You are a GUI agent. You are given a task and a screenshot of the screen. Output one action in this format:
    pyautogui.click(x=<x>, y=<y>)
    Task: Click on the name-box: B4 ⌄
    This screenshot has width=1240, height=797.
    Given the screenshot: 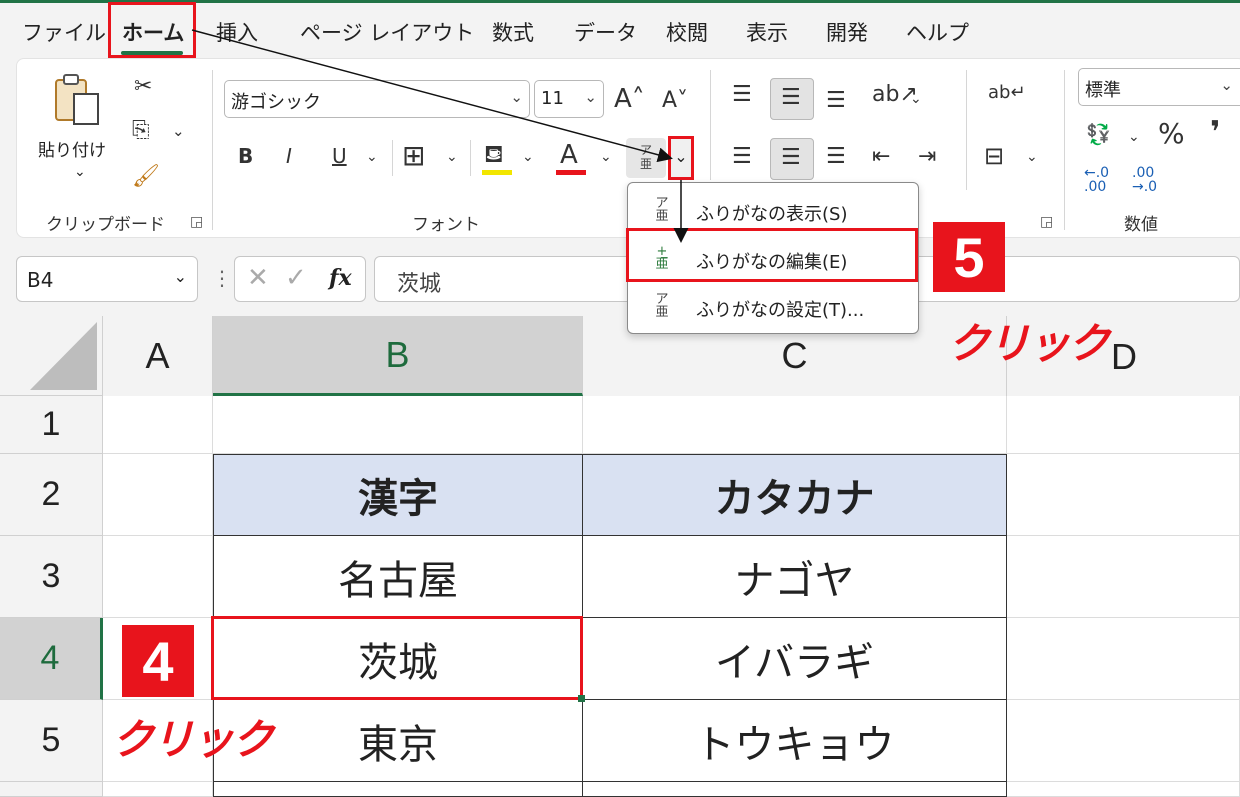 What is the action you would take?
    pyautogui.click(x=107, y=279)
    